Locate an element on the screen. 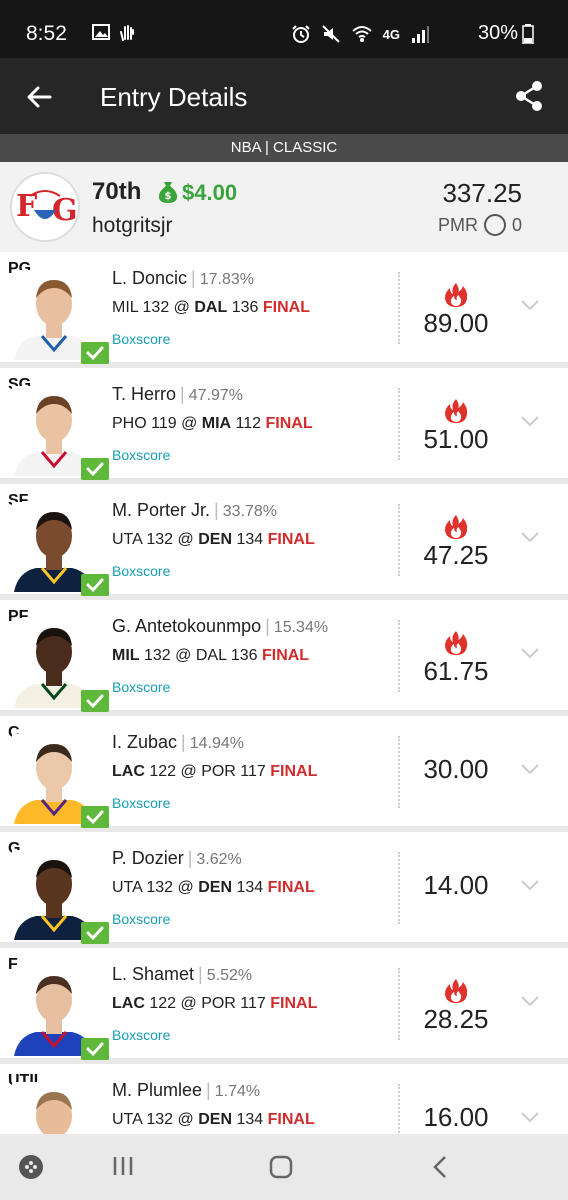  ownership-percent: 5.52% is located at coordinates (229, 975).